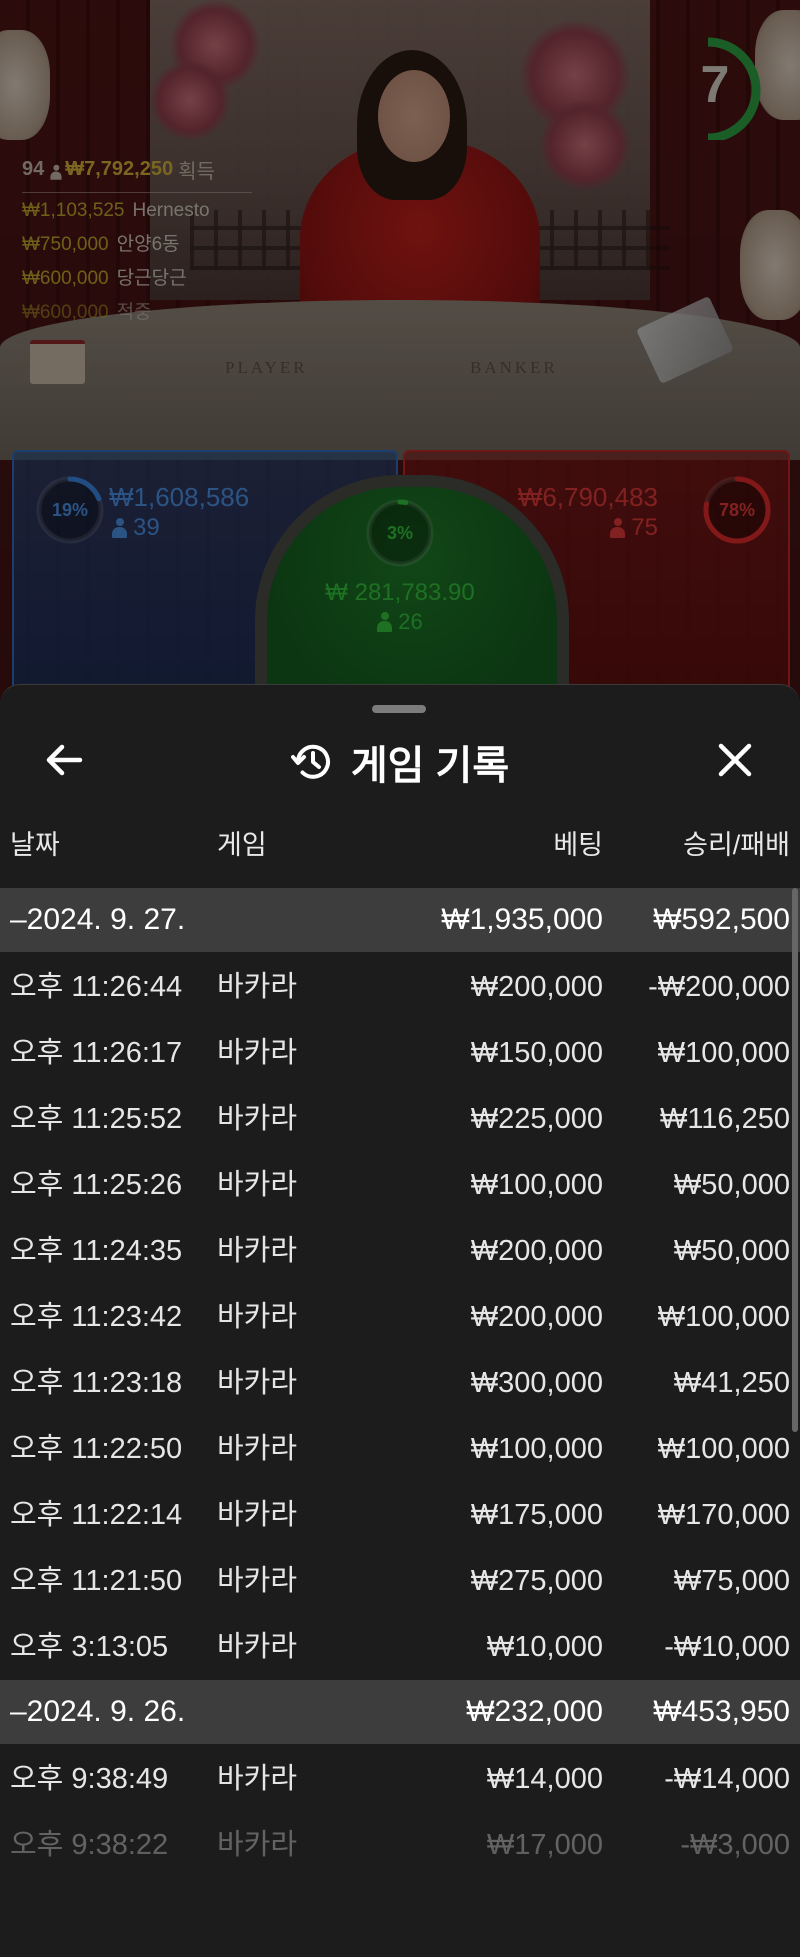  Describe the element at coordinates (721, 1711) in the screenshot. I see `group-result-total: ₩453,950` at that location.